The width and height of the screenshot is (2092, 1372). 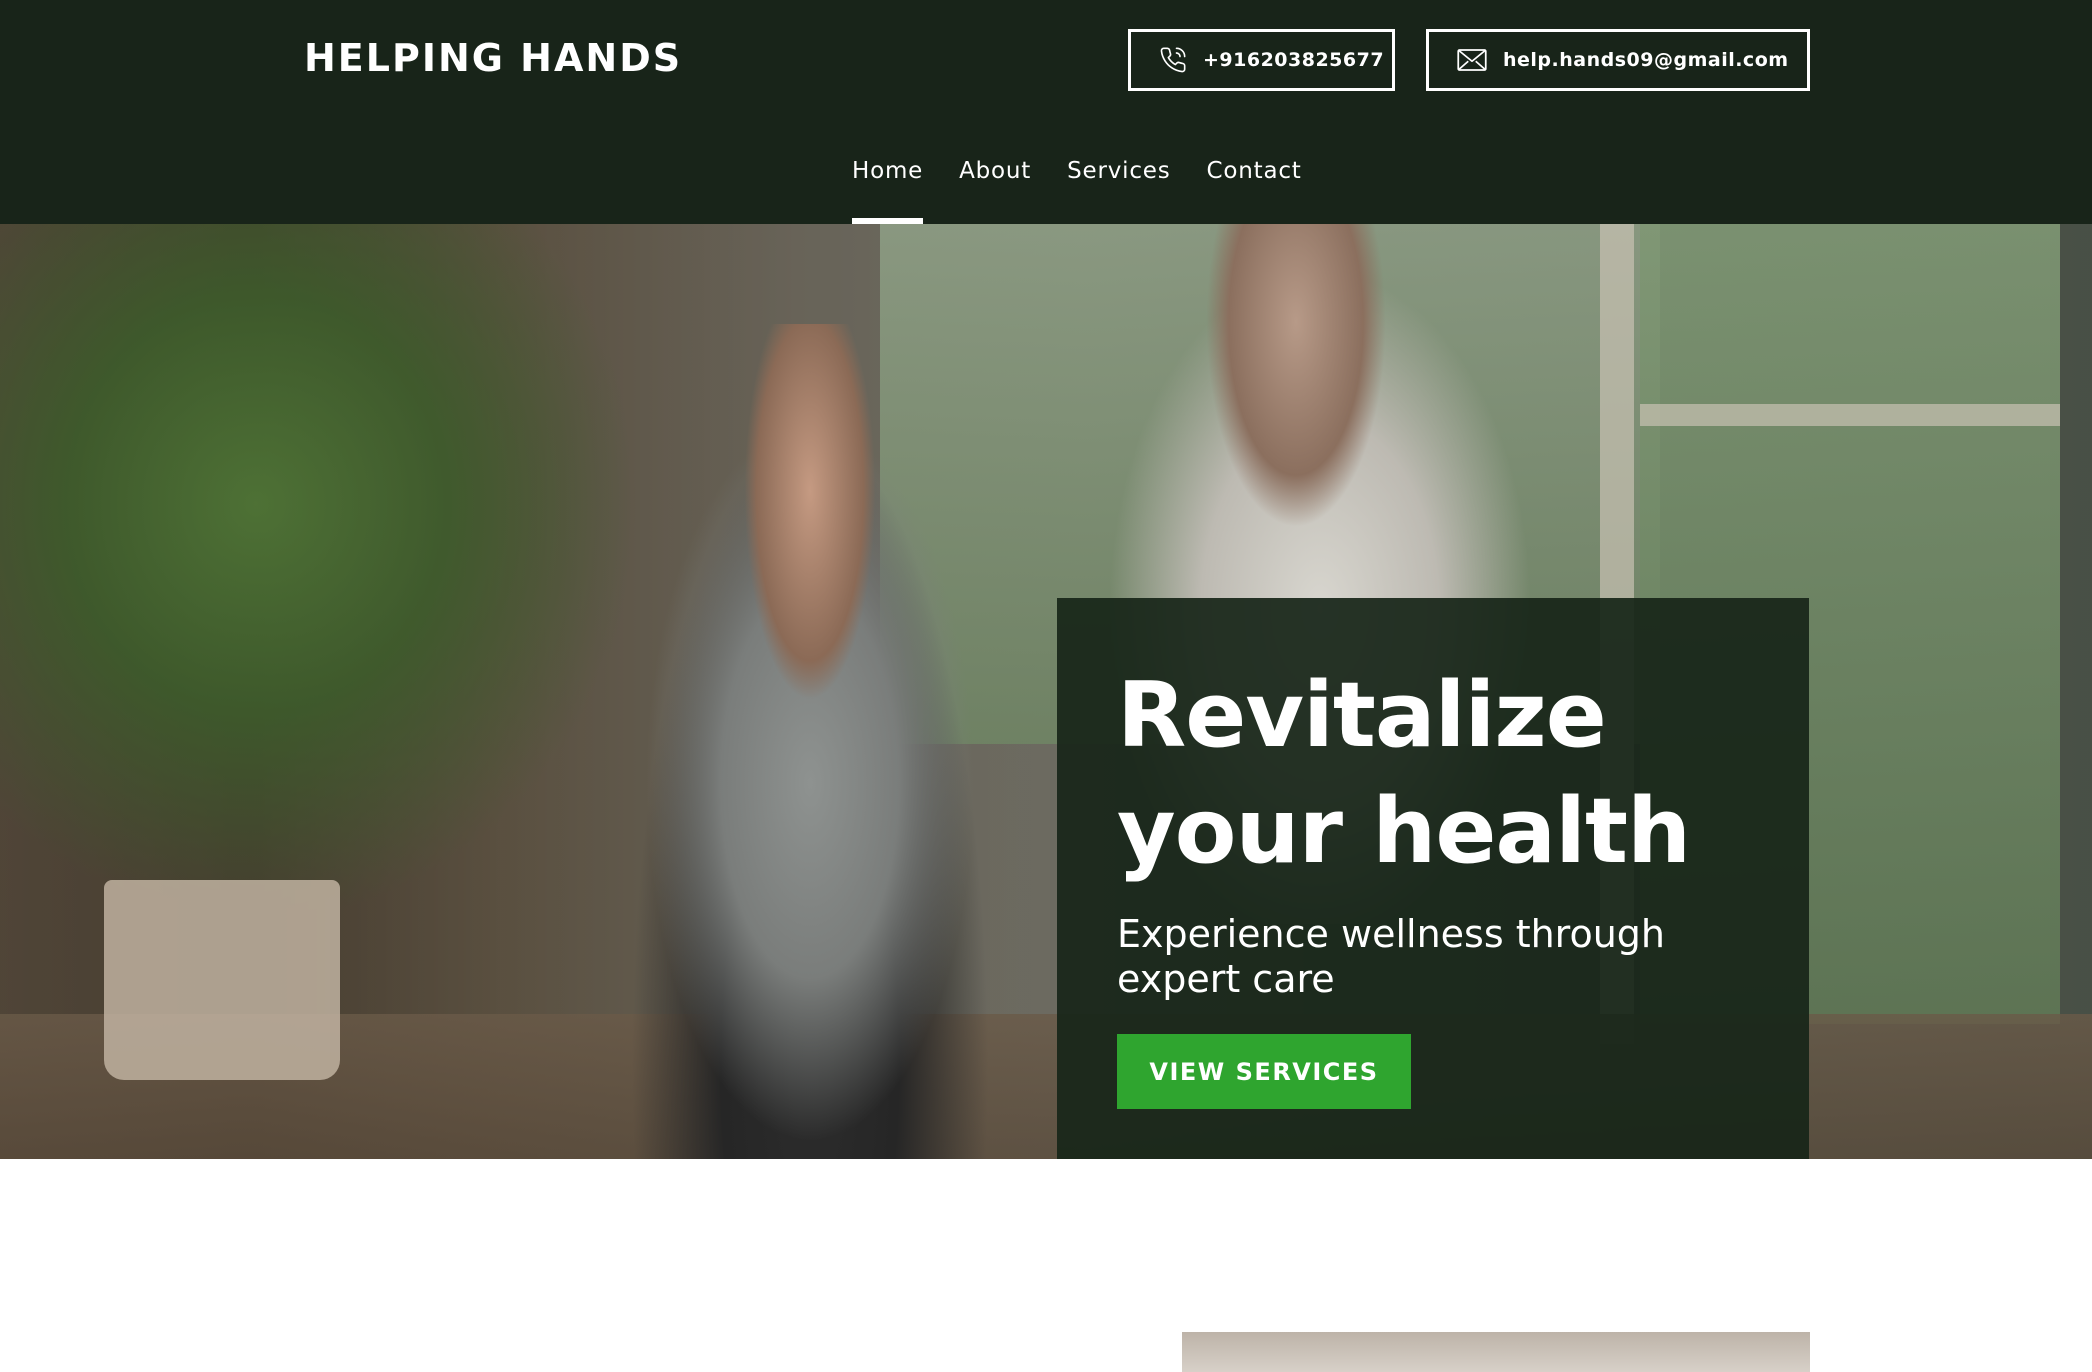 I want to click on nav-item-home: Home, so click(x=888, y=188).